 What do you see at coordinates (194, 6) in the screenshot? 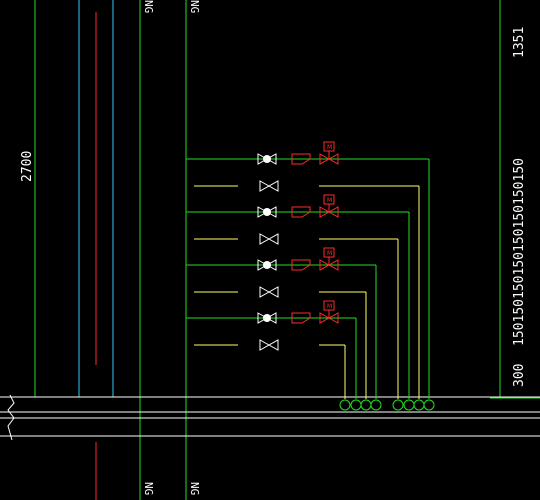
I see `pipe-tag-top-b: NG` at bounding box center [194, 6].